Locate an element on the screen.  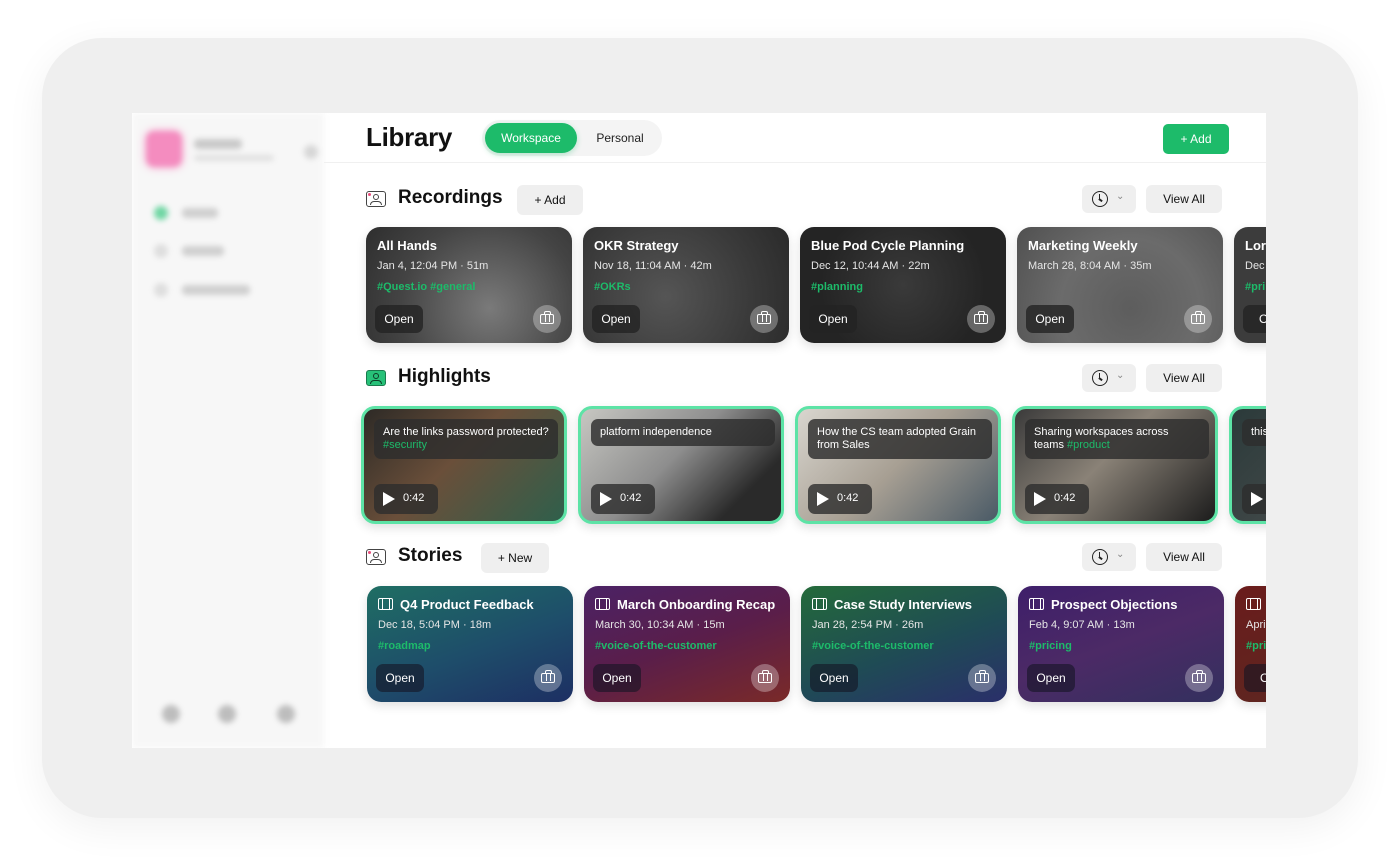
highlight-caption: How the CS team adopted Grain from Sales is located at coordinates (900, 439).